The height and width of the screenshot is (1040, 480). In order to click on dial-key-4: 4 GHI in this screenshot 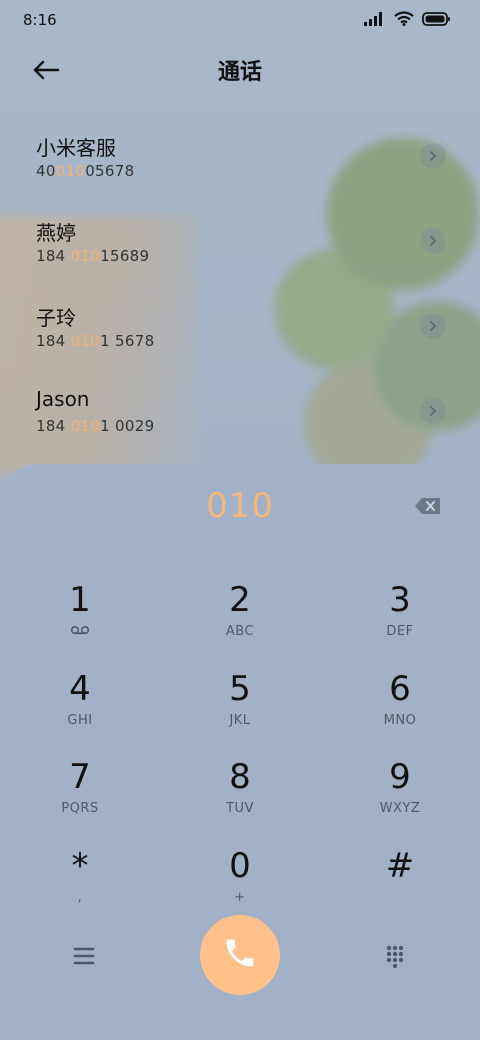, I will do `click(80, 707)`.